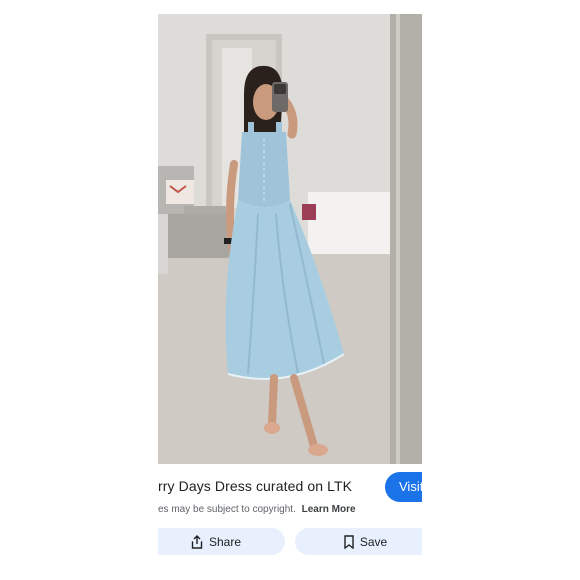  Describe the element at coordinates (227, 509) in the screenshot. I see `copyright-text: es may be subject to copyright.` at that location.